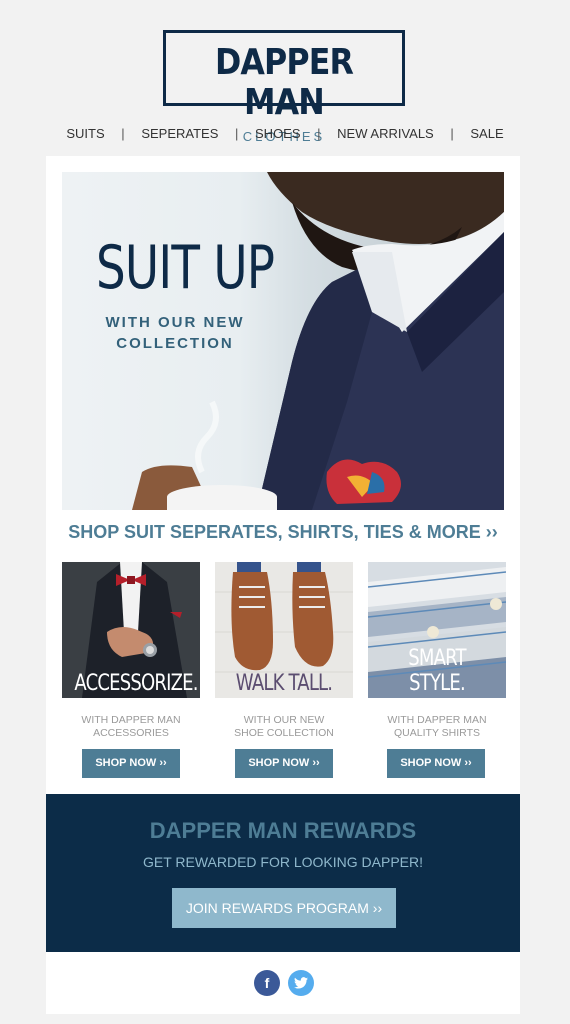  What do you see at coordinates (284, 763) in the screenshot?
I see `shop-now-shoes-button: SHOP NOW ››` at bounding box center [284, 763].